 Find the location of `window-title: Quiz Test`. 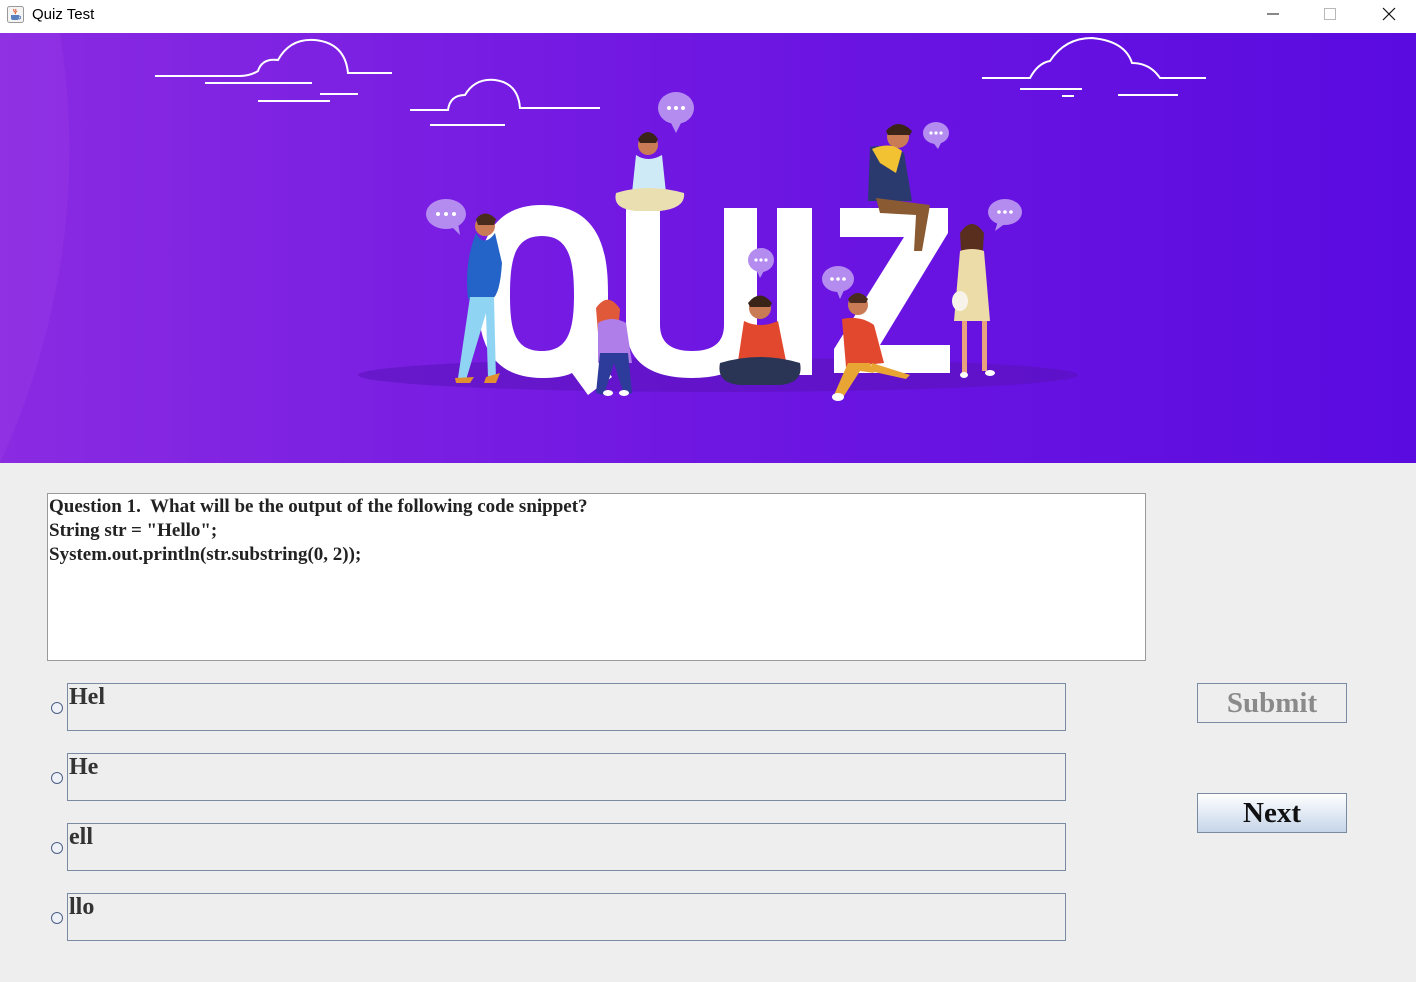

window-title: Quiz Test is located at coordinates (63, 14).